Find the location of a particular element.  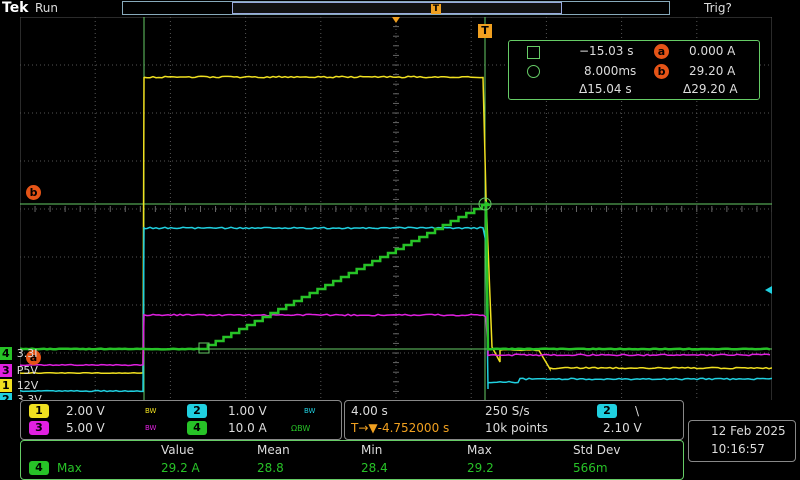

ch2-scale: 1.00 V is located at coordinates (247, 411).